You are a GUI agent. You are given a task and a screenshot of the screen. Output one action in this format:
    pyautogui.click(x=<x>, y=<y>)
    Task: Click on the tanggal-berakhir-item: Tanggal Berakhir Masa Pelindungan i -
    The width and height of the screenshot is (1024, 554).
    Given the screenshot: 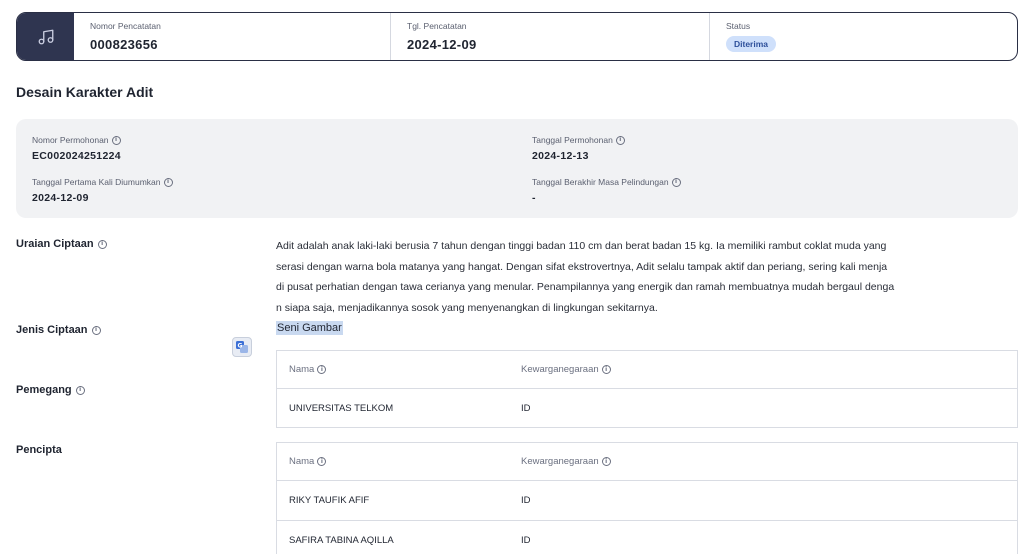 What is the action you would take?
    pyautogui.click(x=606, y=190)
    